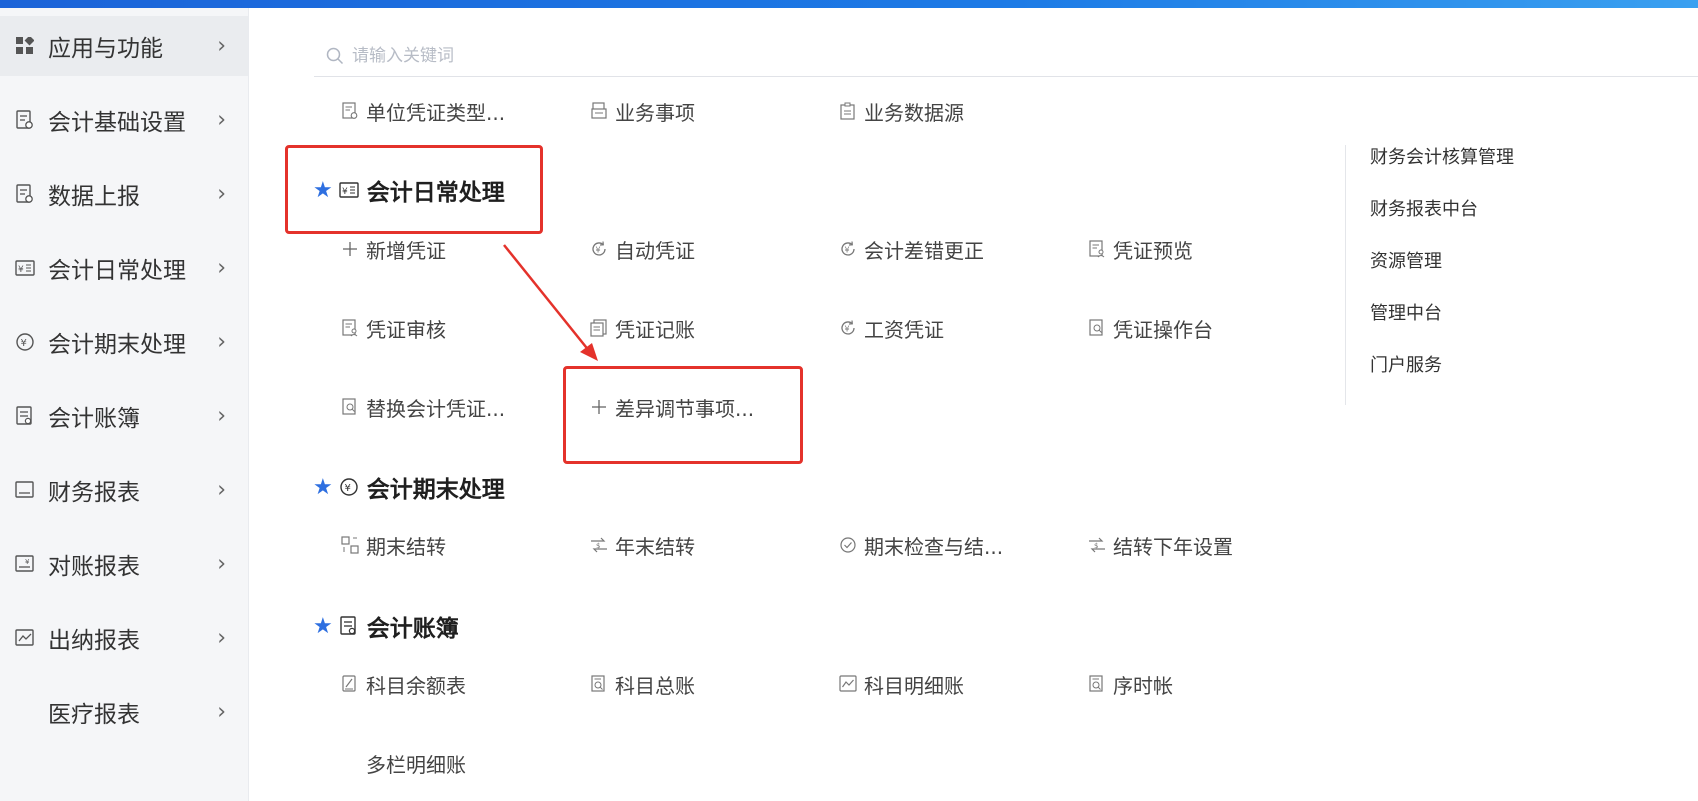  I want to click on annotation-arrow, so click(550, 302).